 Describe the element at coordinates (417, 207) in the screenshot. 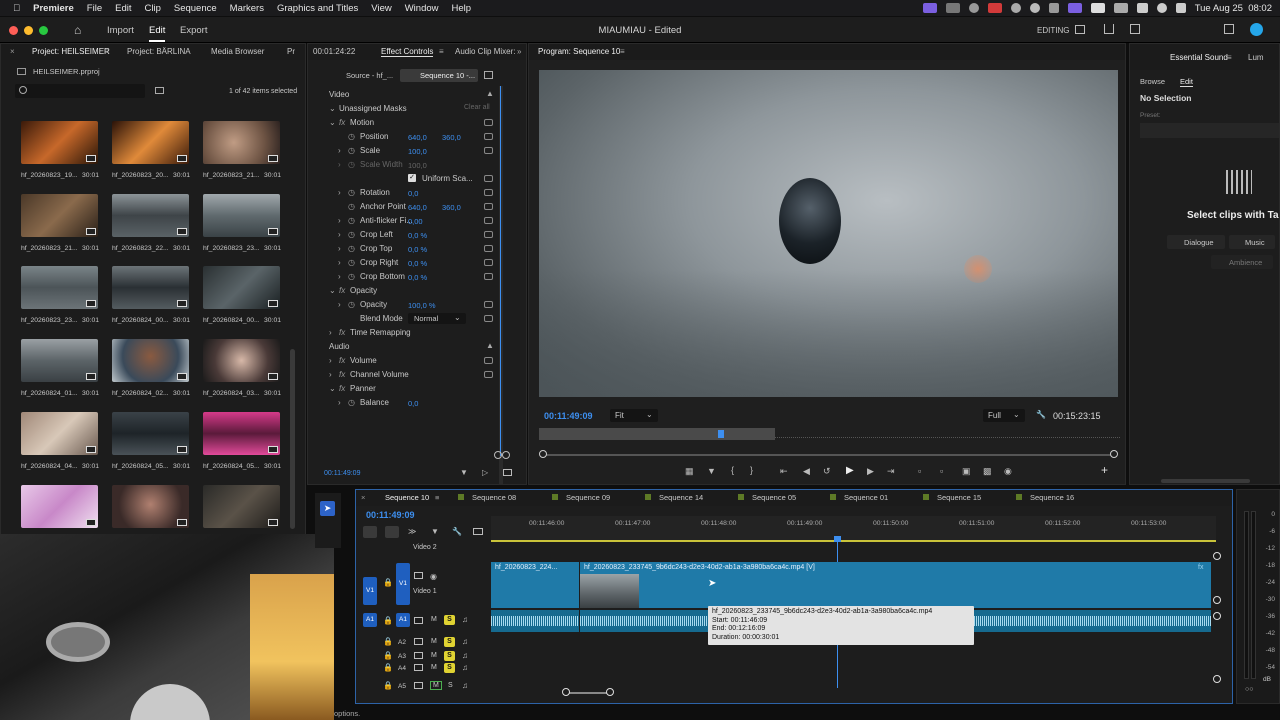

I see `anchor-x-value: 640,0` at that location.